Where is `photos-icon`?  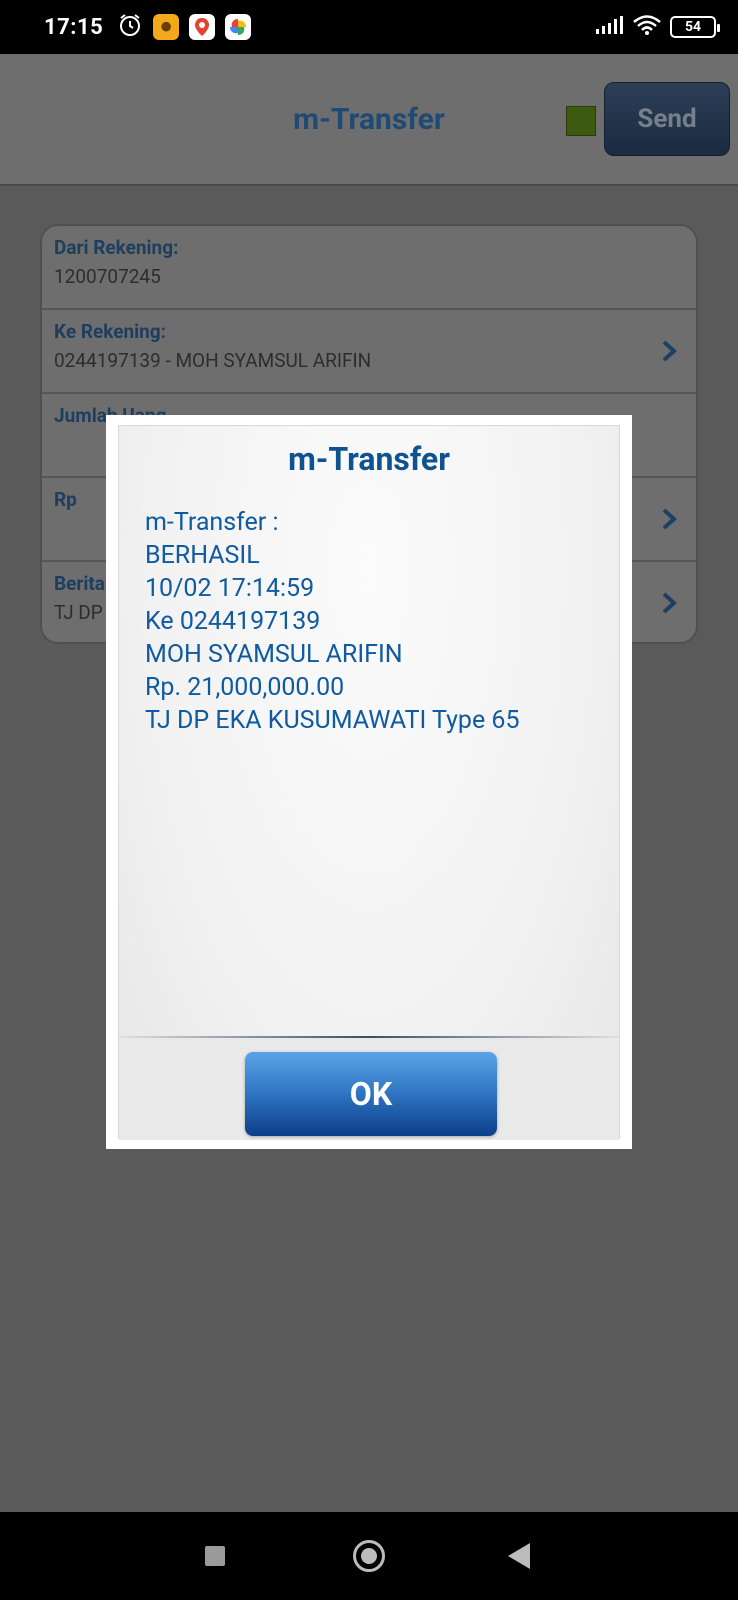
photos-icon is located at coordinates (238, 27).